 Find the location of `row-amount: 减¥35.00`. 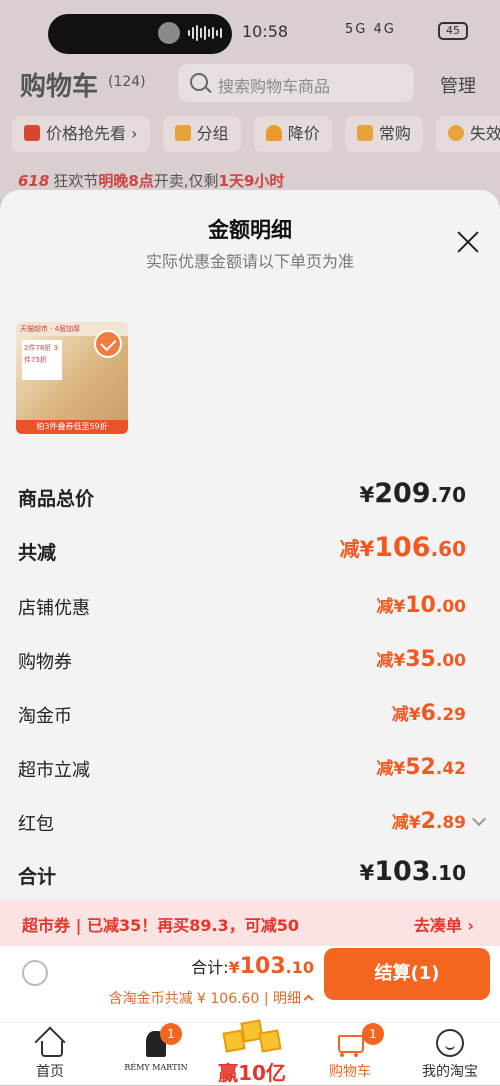

row-amount: 减¥35.00 is located at coordinates (421, 659).